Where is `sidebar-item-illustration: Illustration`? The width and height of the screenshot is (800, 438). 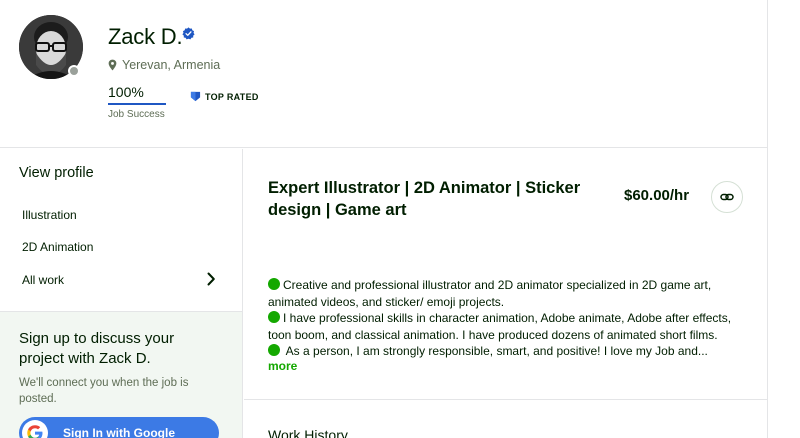 sidebar-item-illustration: Illustration is located at coordinates (49, 215).